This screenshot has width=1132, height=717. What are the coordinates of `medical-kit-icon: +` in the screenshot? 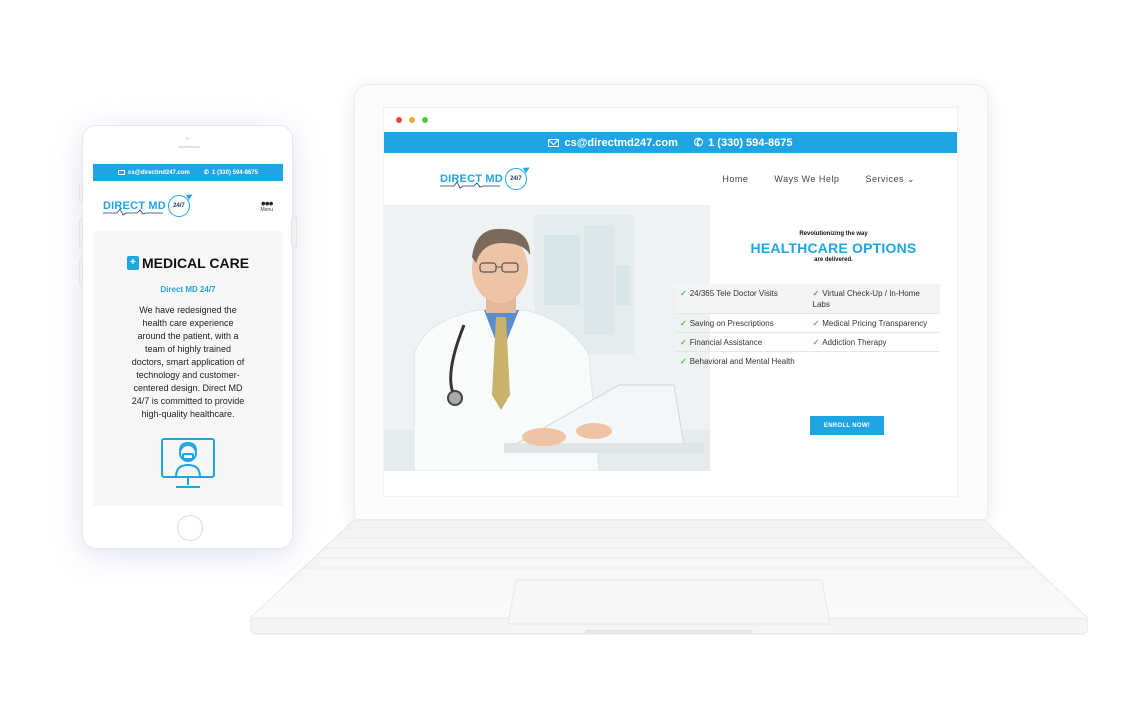 It's located at (132, 263).